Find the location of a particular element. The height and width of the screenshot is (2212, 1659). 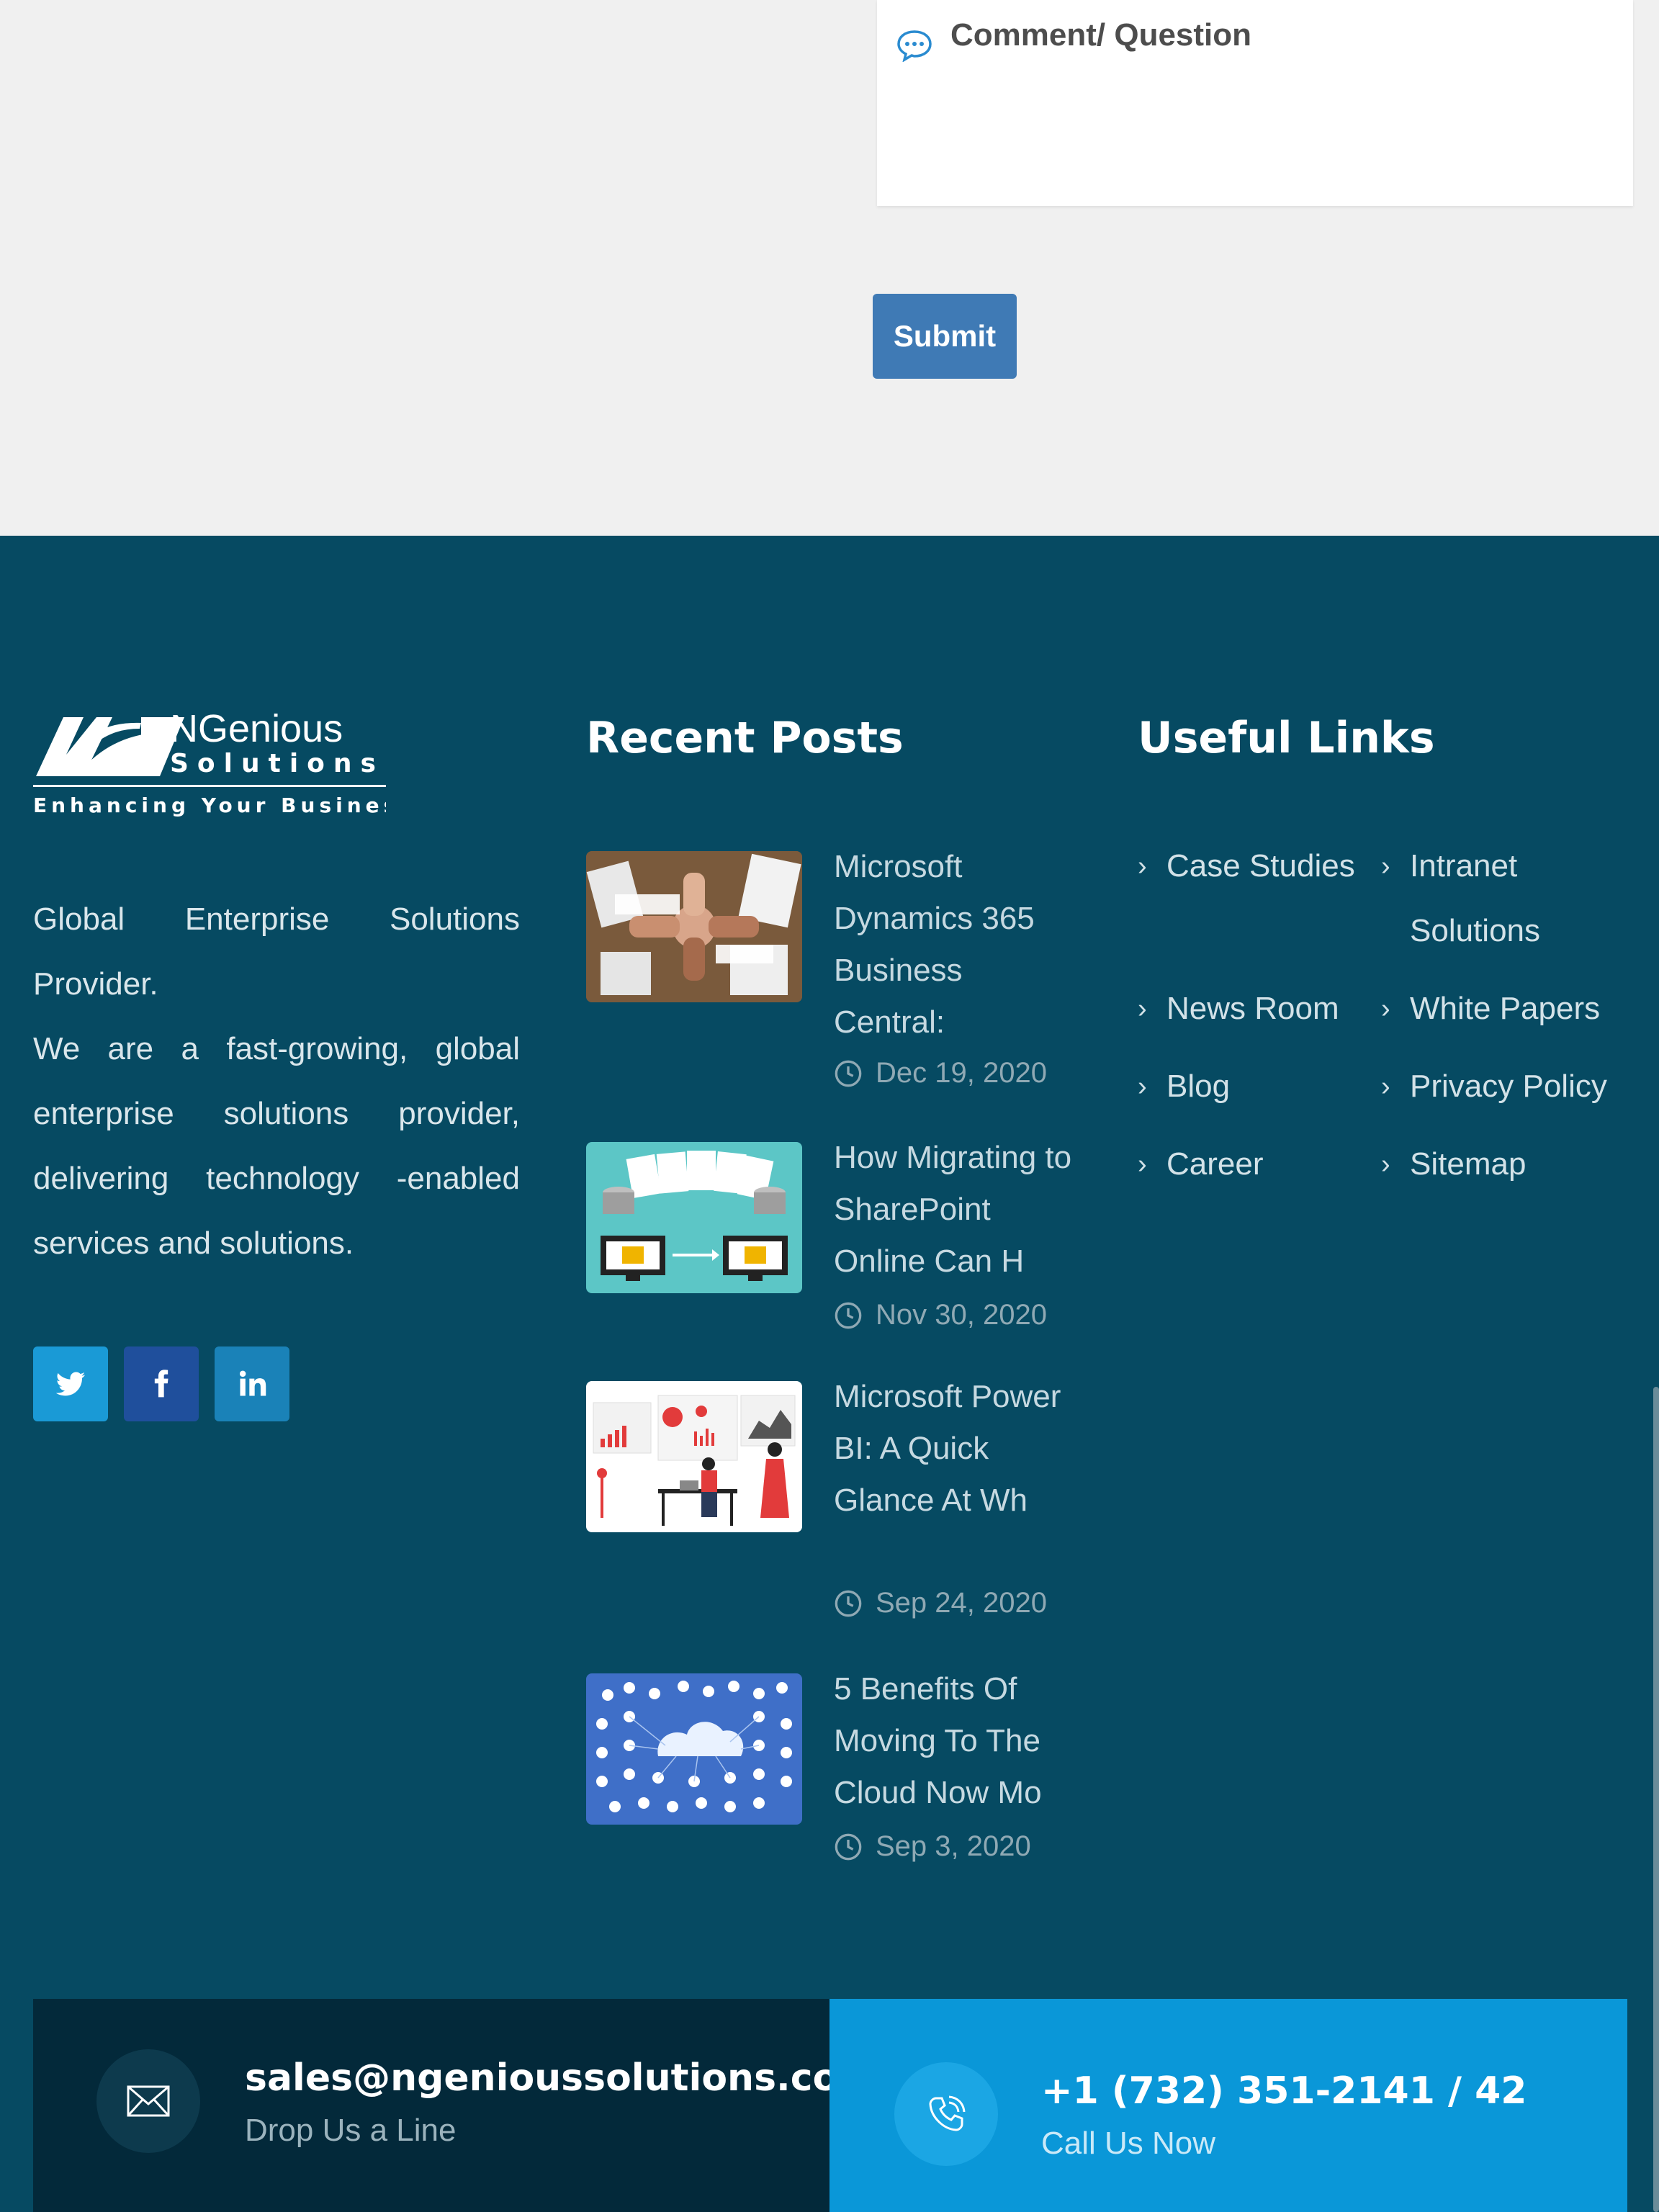

recent-posts-title: Recent Posts is located at coordinates (745, 738).